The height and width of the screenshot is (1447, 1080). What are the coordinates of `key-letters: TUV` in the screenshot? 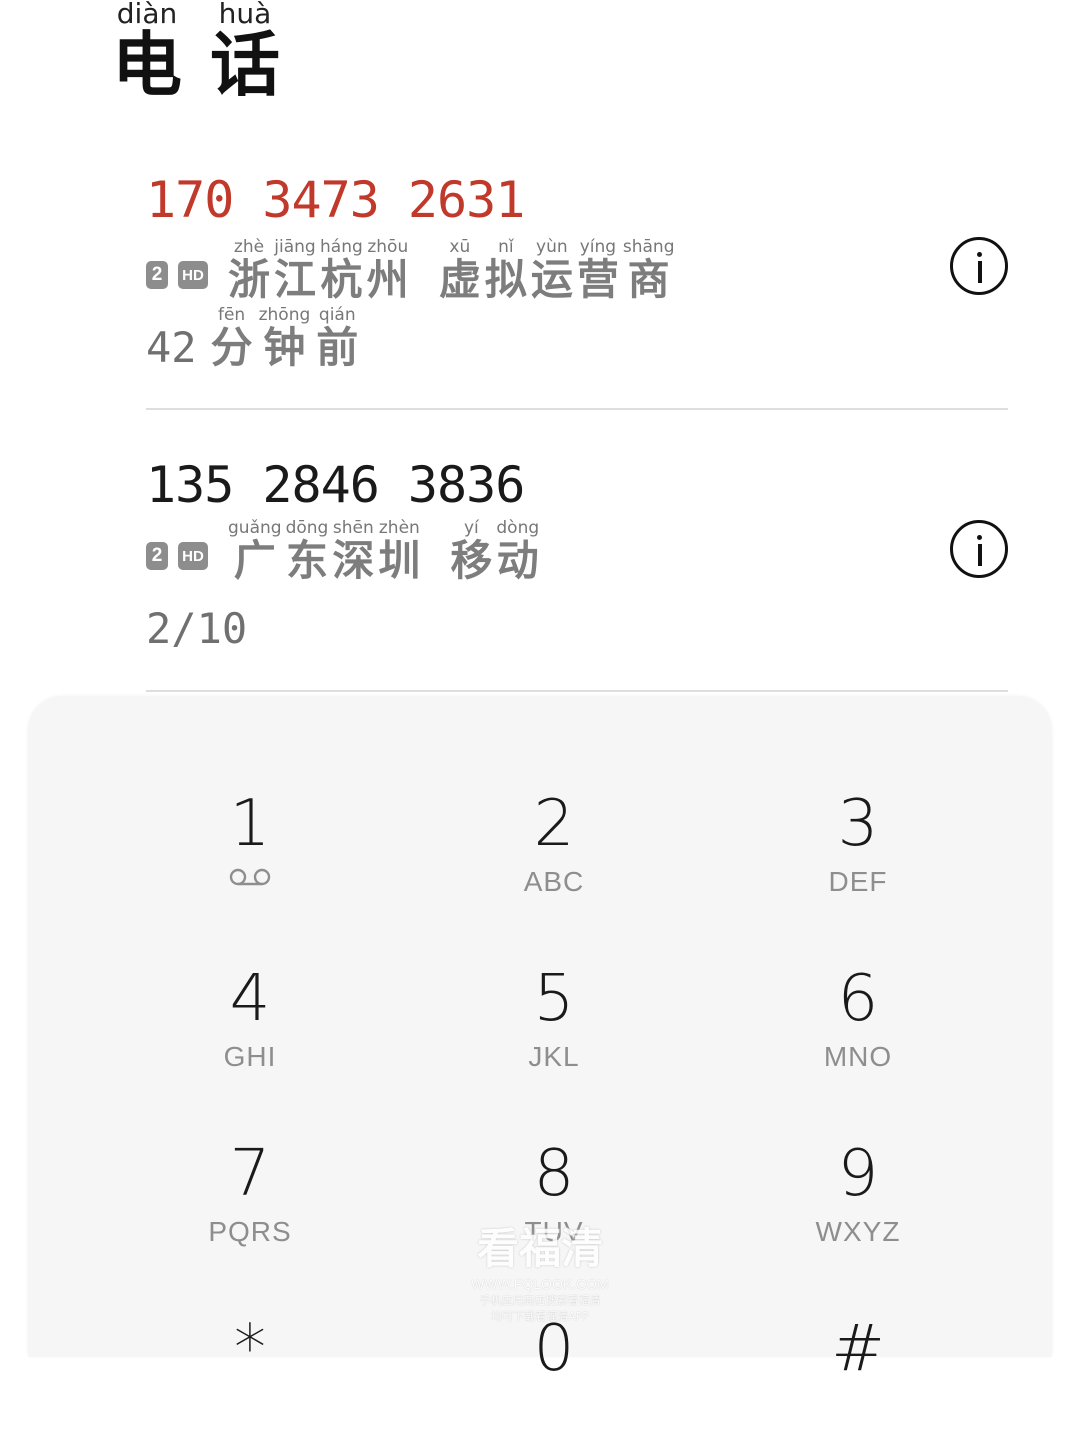 It's located at (554, 1231).